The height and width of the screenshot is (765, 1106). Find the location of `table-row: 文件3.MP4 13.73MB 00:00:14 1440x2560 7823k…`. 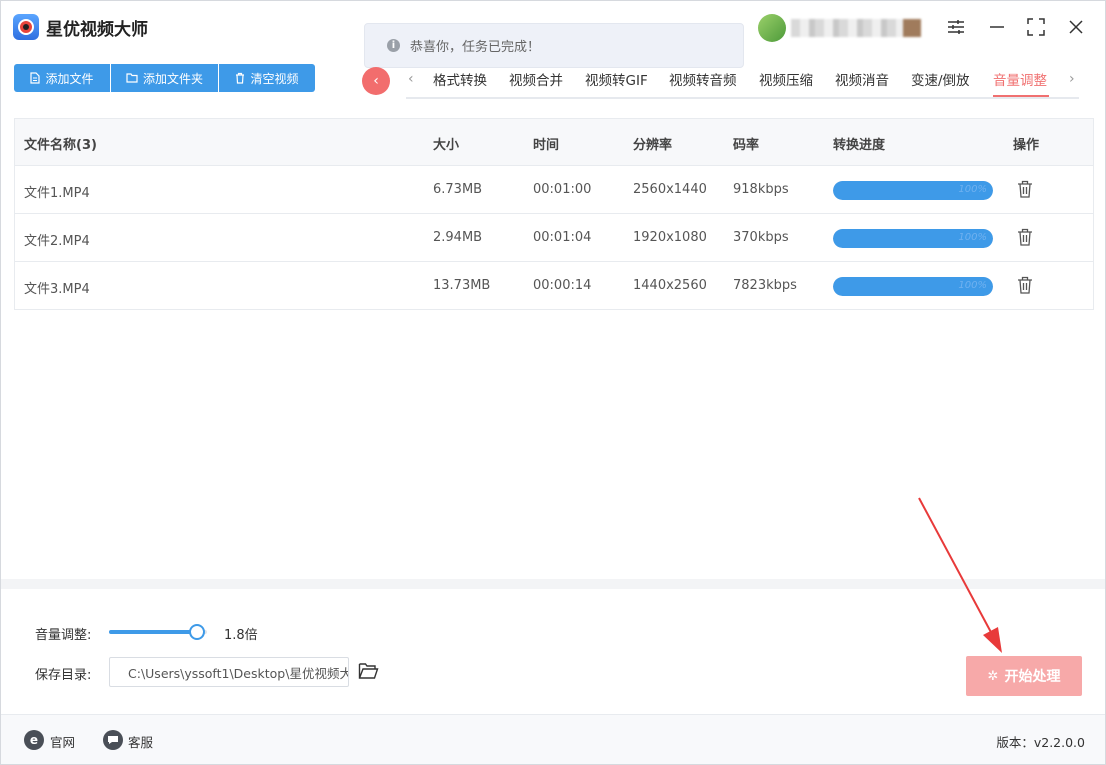

table-row: 文件3.MP4 13.73MB 00:00:14 1440x2560 7823k… is located at coordinates (554, 286).